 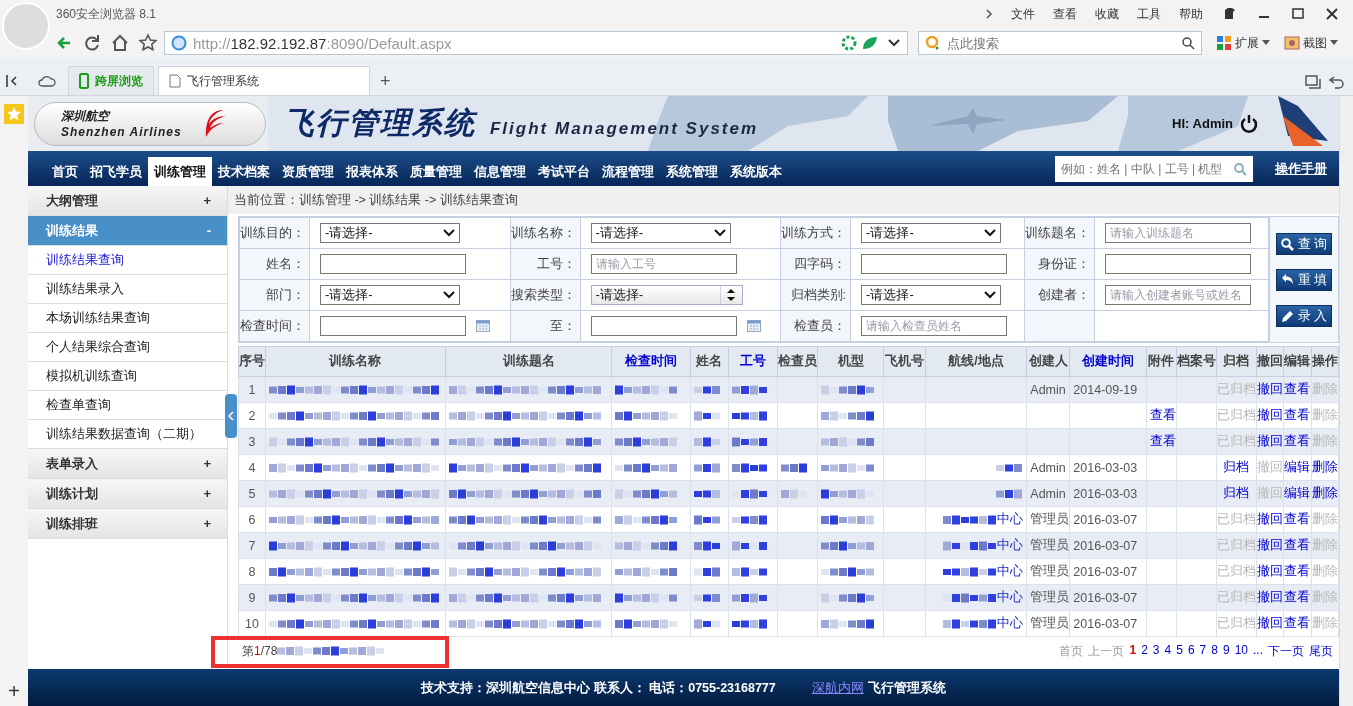 I want to click on nav-tab: 资质管理, so click(x=308, y=171).